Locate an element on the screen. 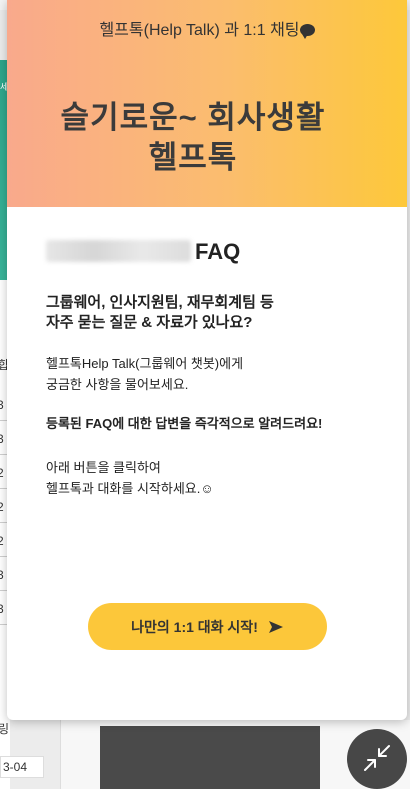 The width and height of the screenshot is (410, 789). faq-question: 그룹웨어, 인사지원팀, 재무회계팀 등 자주 묻는 질문 & 자료가 있나요? is located at coordinates (206, 313).